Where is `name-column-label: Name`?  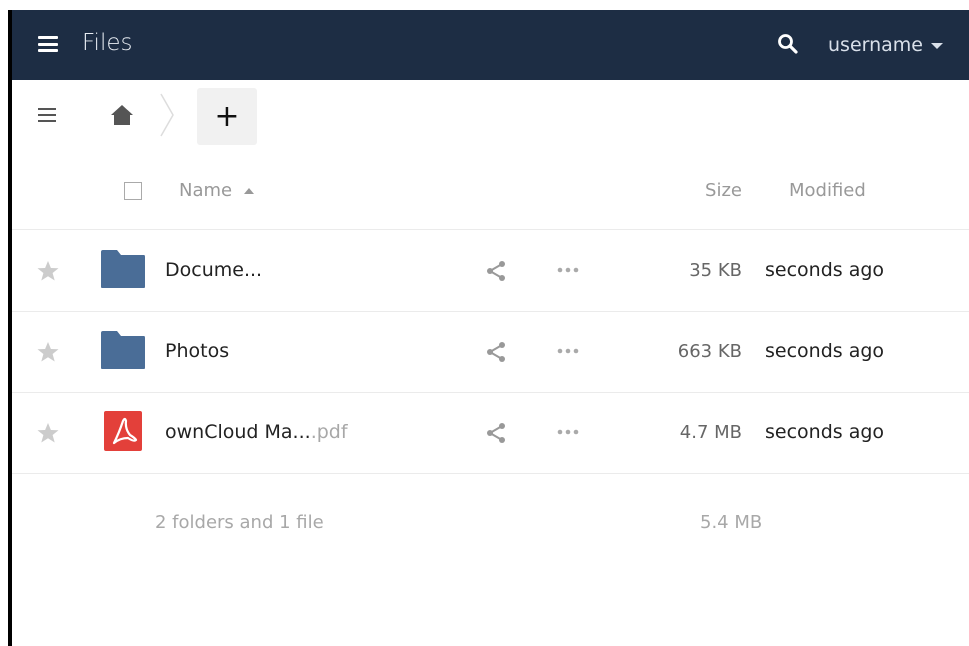 name-column-label: Name is located at coordinates (206, 190).